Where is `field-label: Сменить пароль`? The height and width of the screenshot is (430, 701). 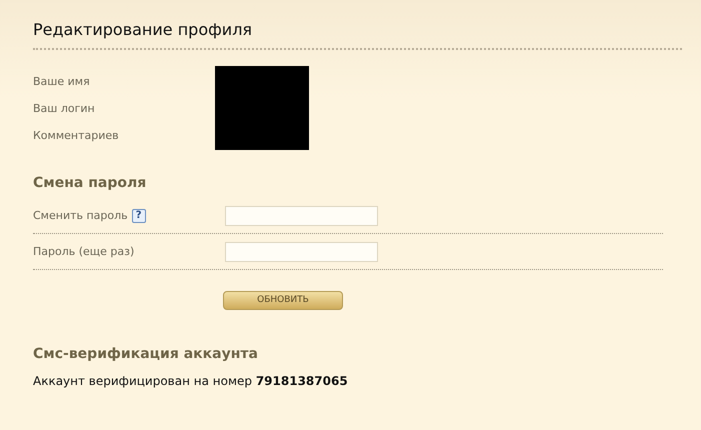 field-label: Сменить пароль is located at coordinates (80, 216).